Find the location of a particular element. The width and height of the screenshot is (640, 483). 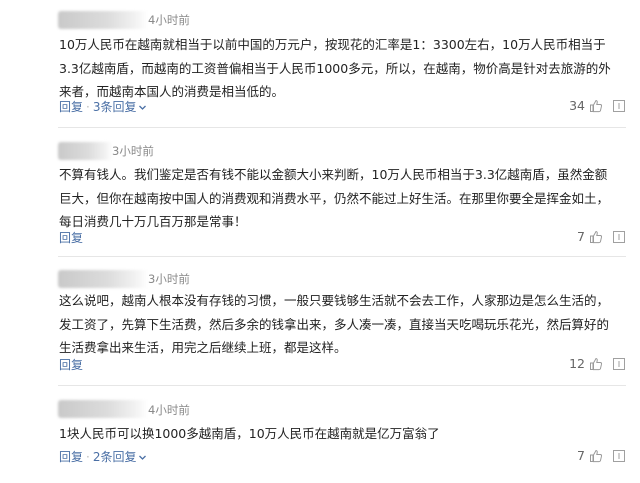

comment-text: 1块人民币可以换1000多越南盾，10万人民币在越南就是亿万富翁了 is located at coordinates (249, 433).